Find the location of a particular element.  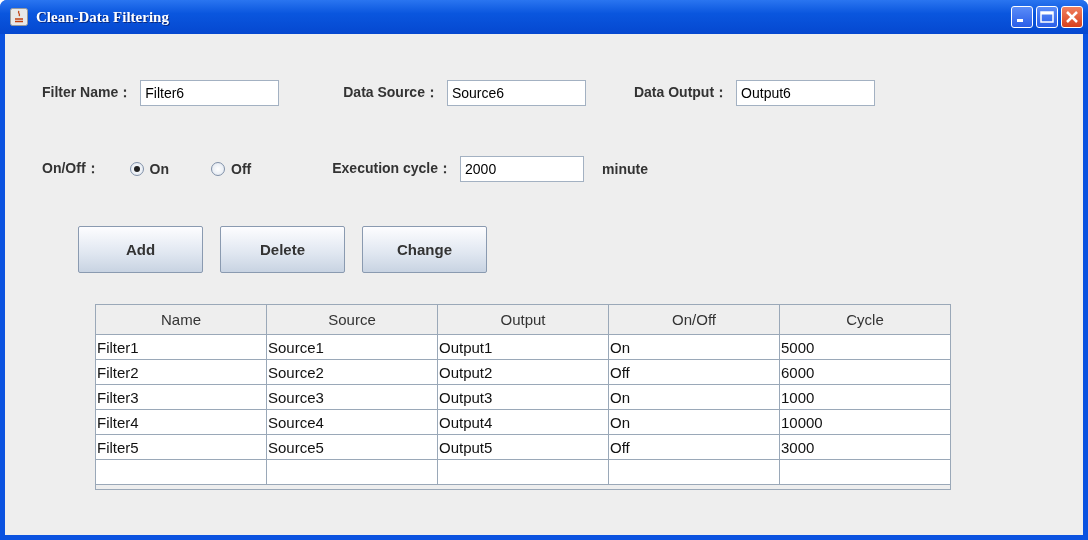

table-cell: Filter1 is located at coordinates (181, 347).